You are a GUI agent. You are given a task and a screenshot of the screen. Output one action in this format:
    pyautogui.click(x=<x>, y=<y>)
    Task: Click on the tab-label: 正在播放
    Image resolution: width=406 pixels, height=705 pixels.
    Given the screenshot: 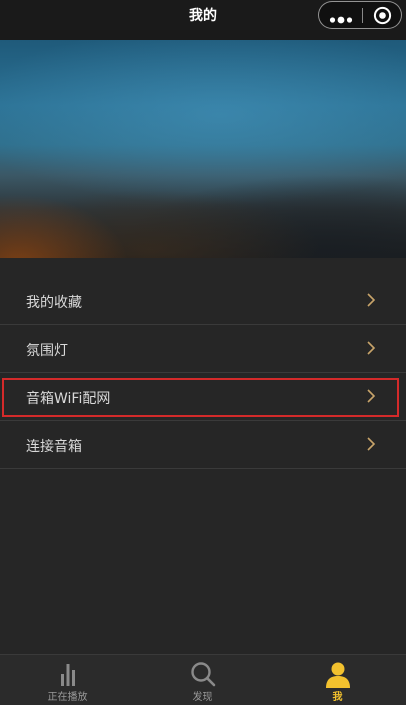 What is the action you would take?
    pyautogui.click(x=67, y=697)
    